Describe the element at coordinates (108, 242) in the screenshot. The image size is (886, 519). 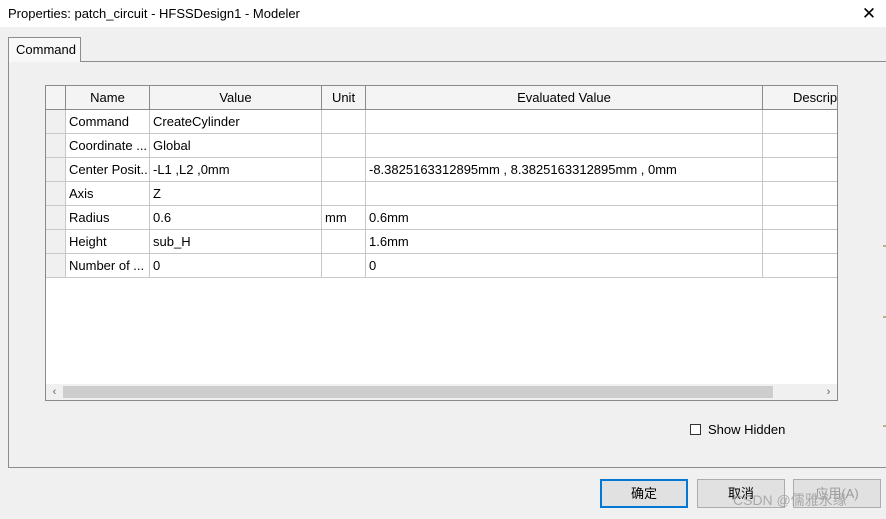
I see `property-name: Height` at that location.